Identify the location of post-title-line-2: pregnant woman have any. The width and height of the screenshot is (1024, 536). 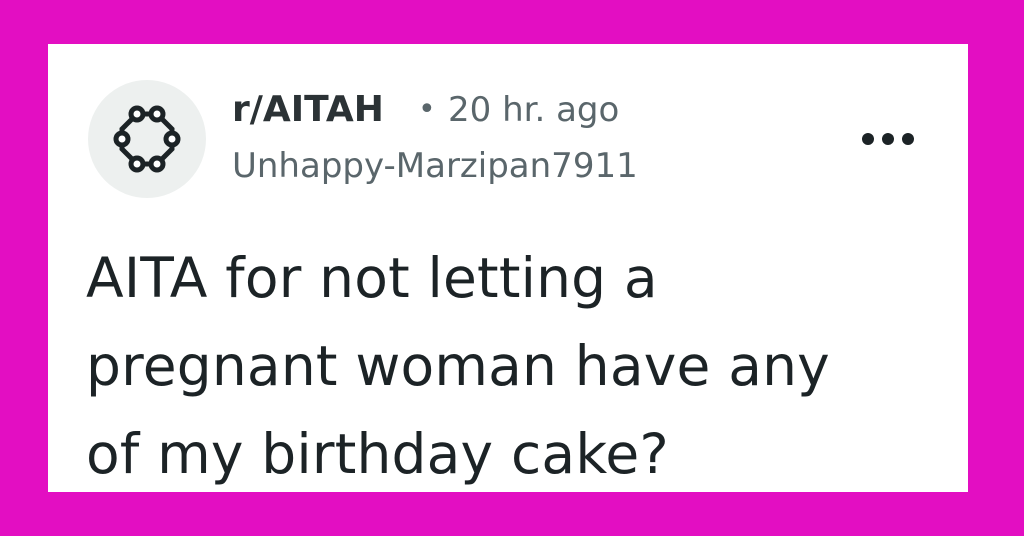
(458, 366).